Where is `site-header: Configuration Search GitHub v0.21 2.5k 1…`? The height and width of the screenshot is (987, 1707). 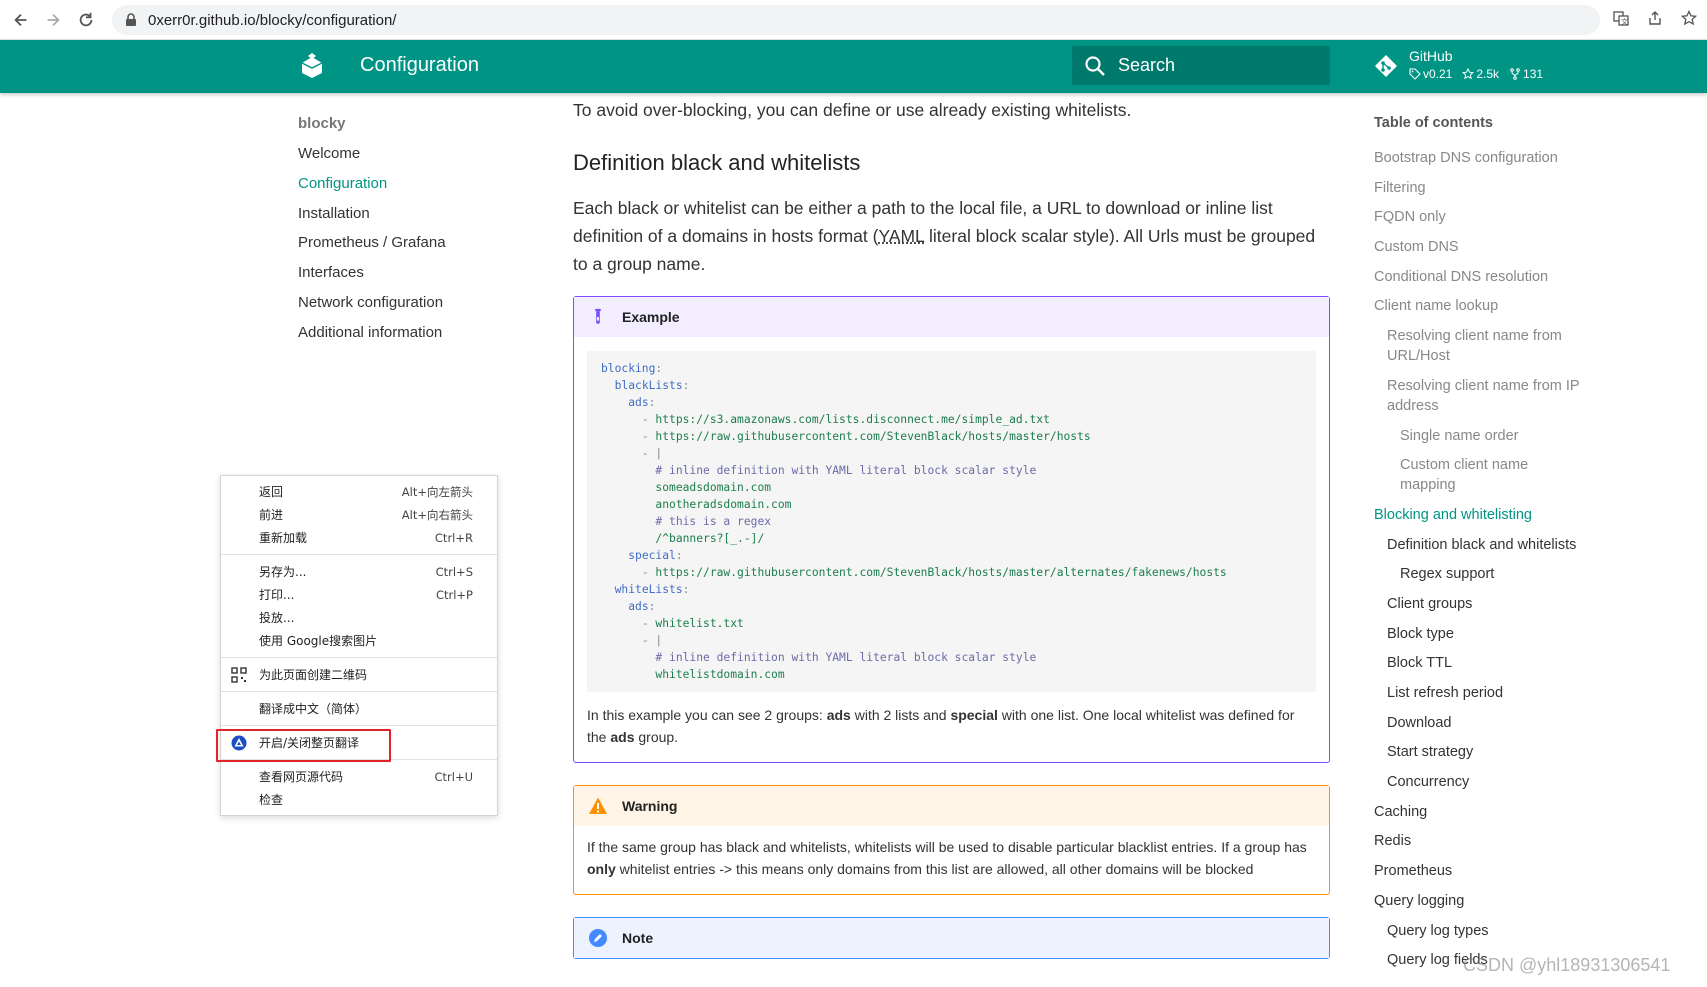
site-header: Configuration Search GitHub v0.21 2.5k 1… is located at coordinates (853, 66).